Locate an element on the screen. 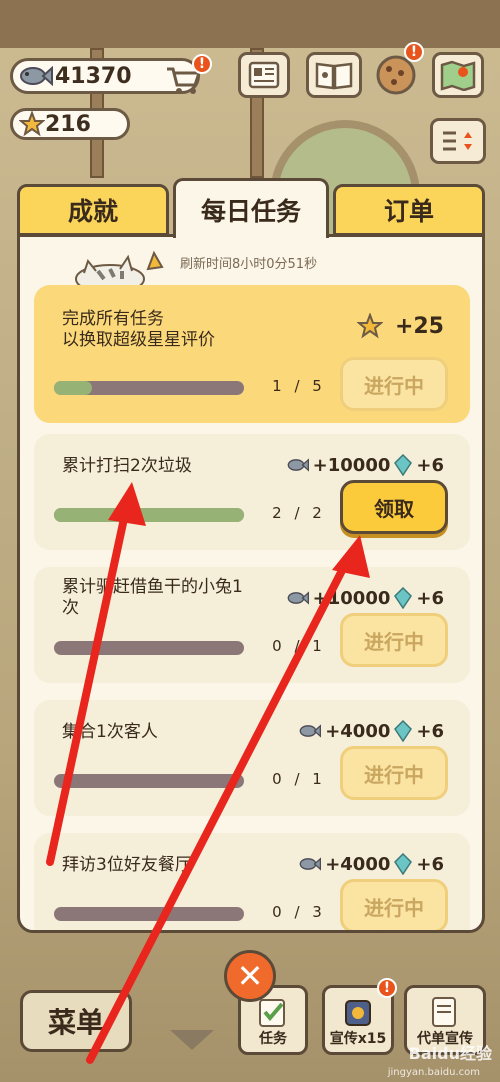 This screenshot has width=500, height=1082. watermark-logo: Baidu经验 is located at coordinates (450, 1053).